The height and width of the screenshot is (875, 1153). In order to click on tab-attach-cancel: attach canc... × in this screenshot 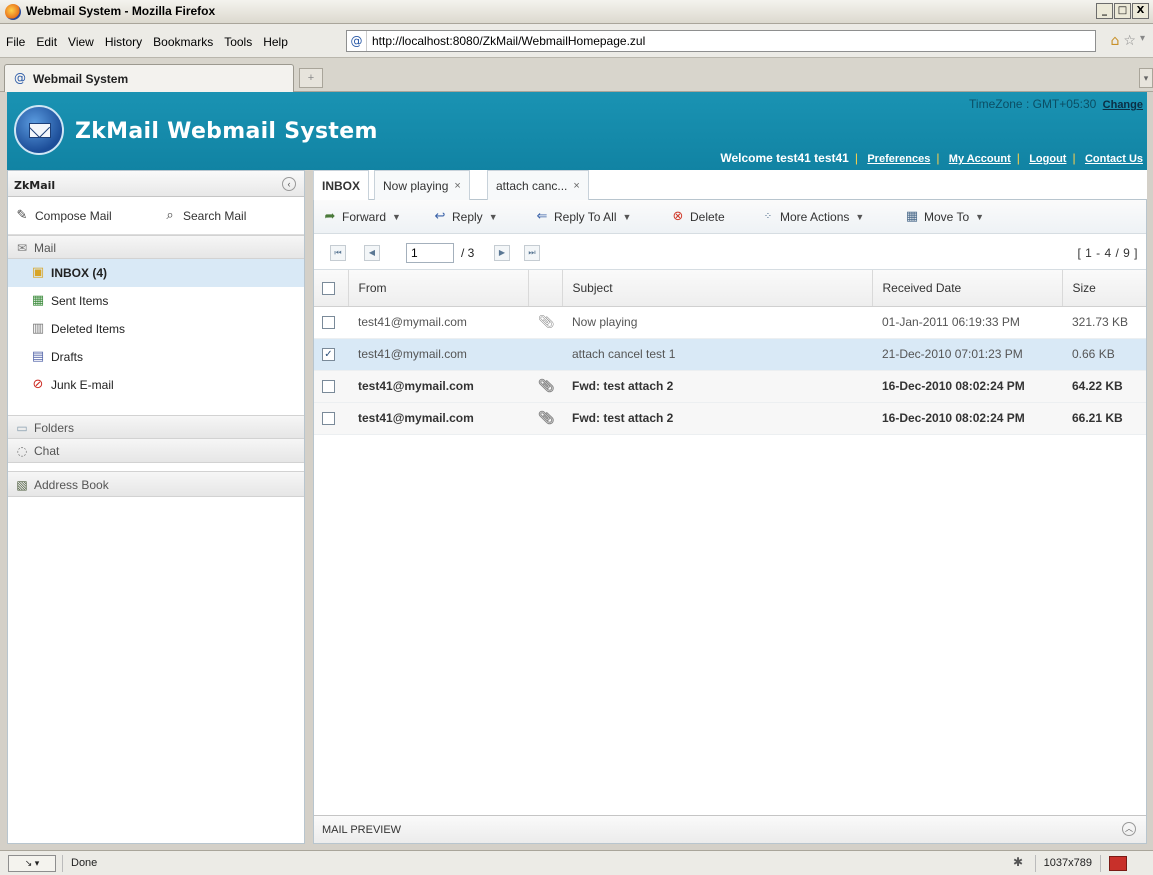, I will do `click(538, 185)`.